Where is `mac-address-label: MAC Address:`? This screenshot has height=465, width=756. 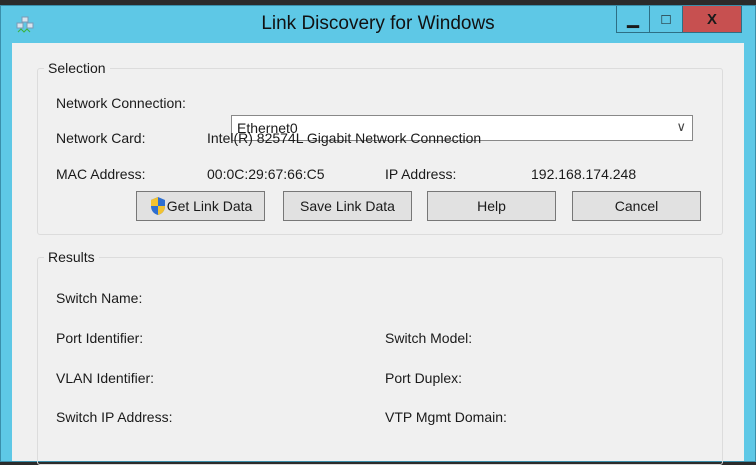 mac-address-label: MAC Address: is located at coordinates (101, 174).